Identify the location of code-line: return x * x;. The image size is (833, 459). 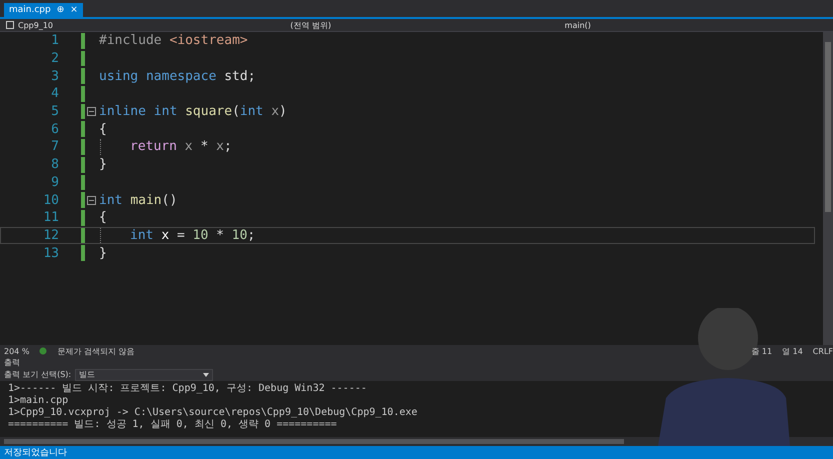
(181, 146).